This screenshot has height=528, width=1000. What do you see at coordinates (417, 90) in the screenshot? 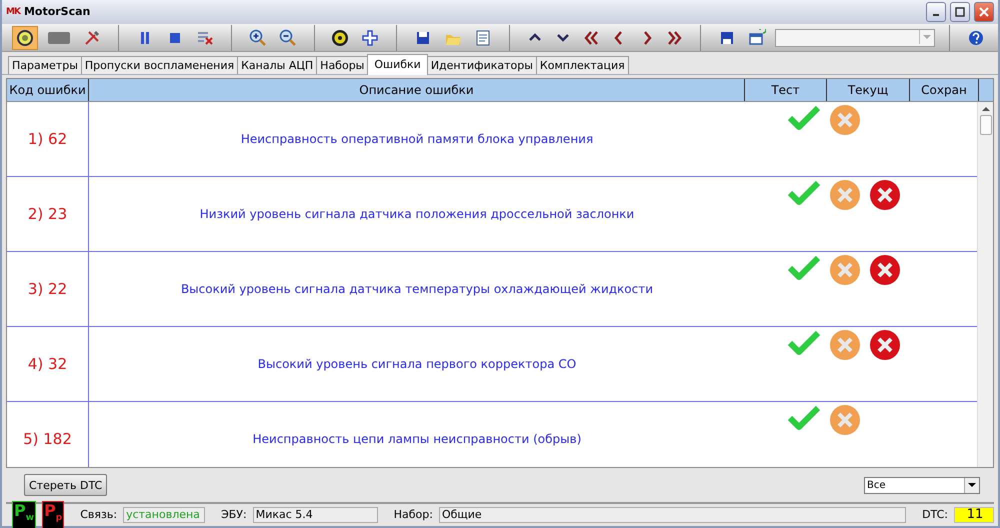
I see `column-header: Описание ошибки` at bounding box center [417, 90].